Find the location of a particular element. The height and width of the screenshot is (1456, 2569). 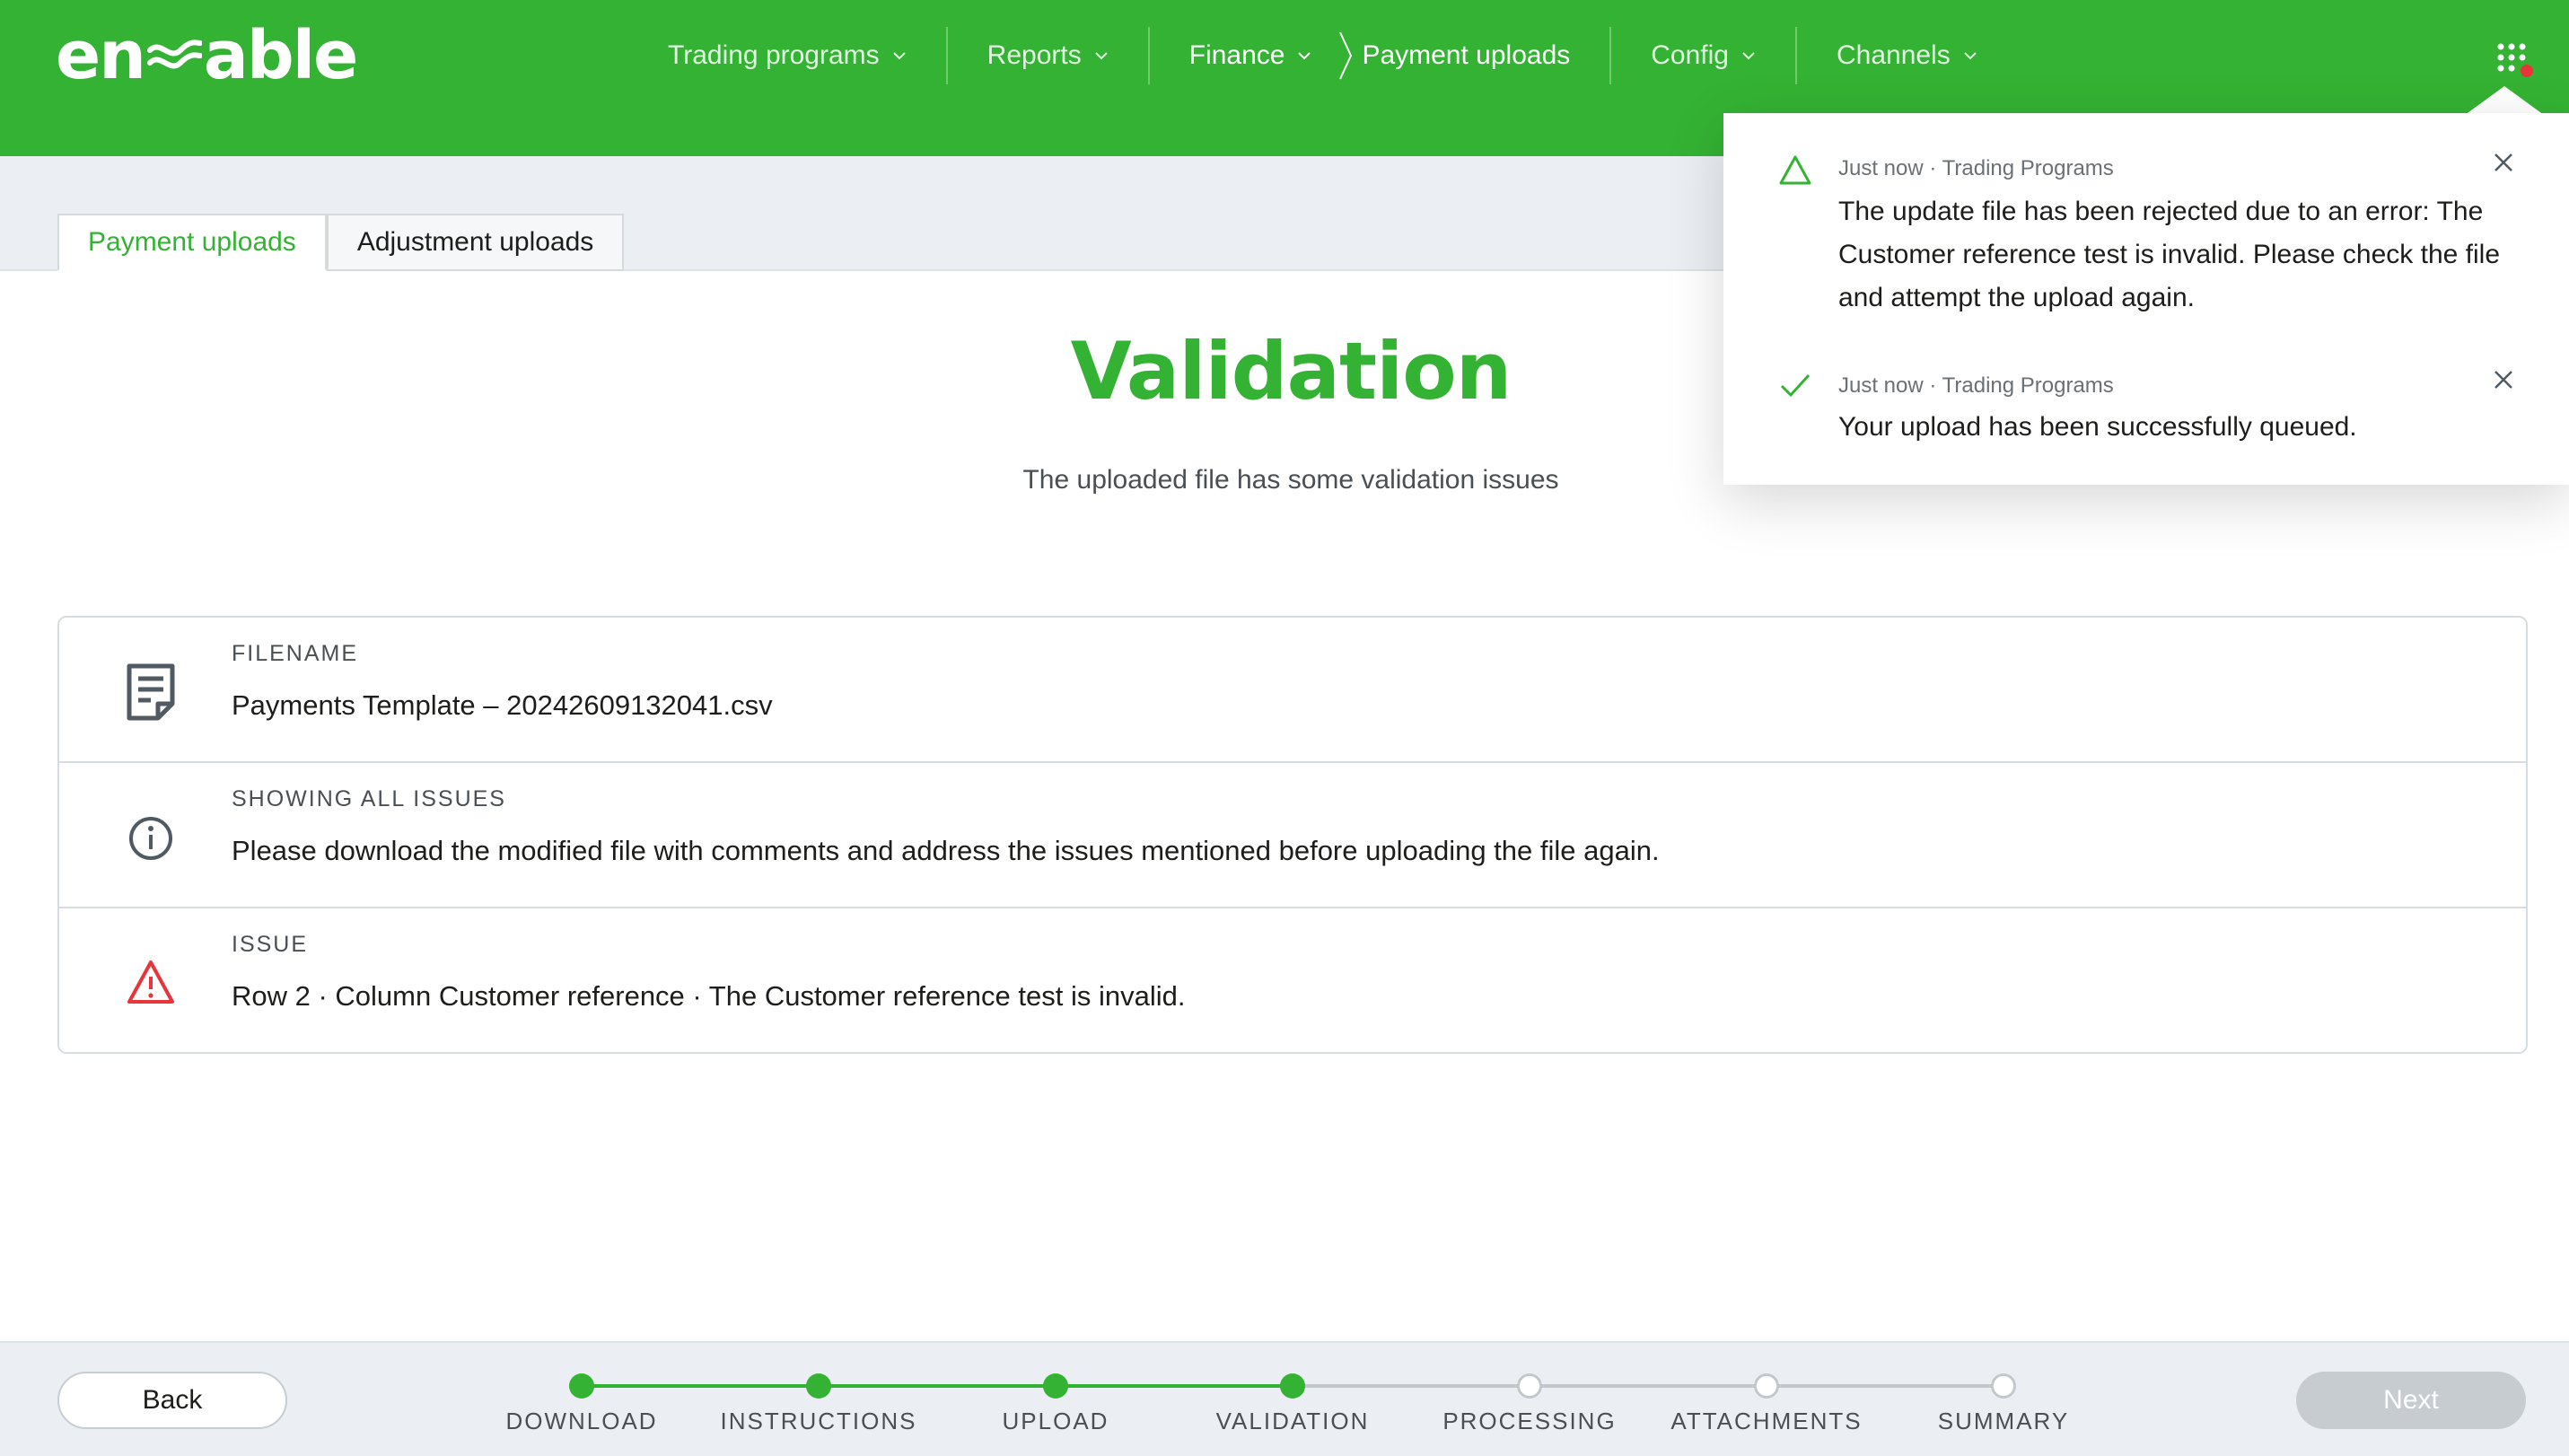

upload-tabs: Payment uploads Adjustment uploads is located at coordinates (341, 243).